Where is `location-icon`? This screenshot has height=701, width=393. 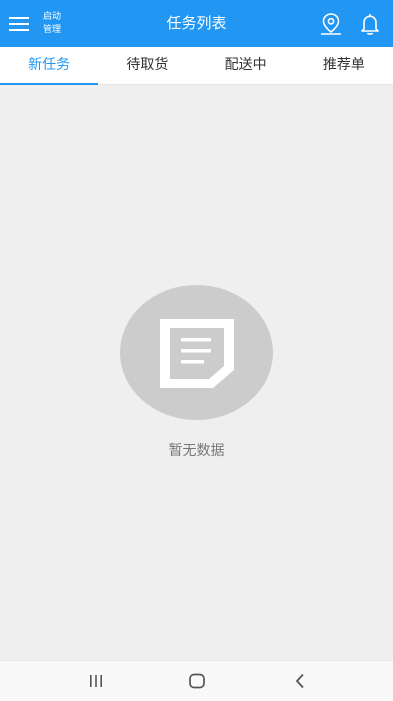
location-icon is located at coordinates (331, 24).